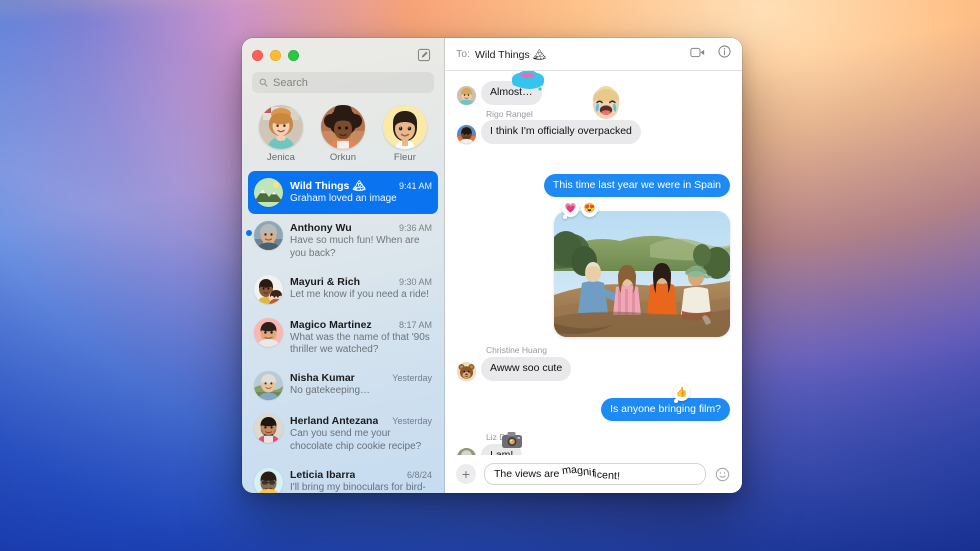 The image size is (980, 551). Describe the element at coordinates (503, 437) in the screenshot. I see `message-sender-name: Liz Dizon` at that location.